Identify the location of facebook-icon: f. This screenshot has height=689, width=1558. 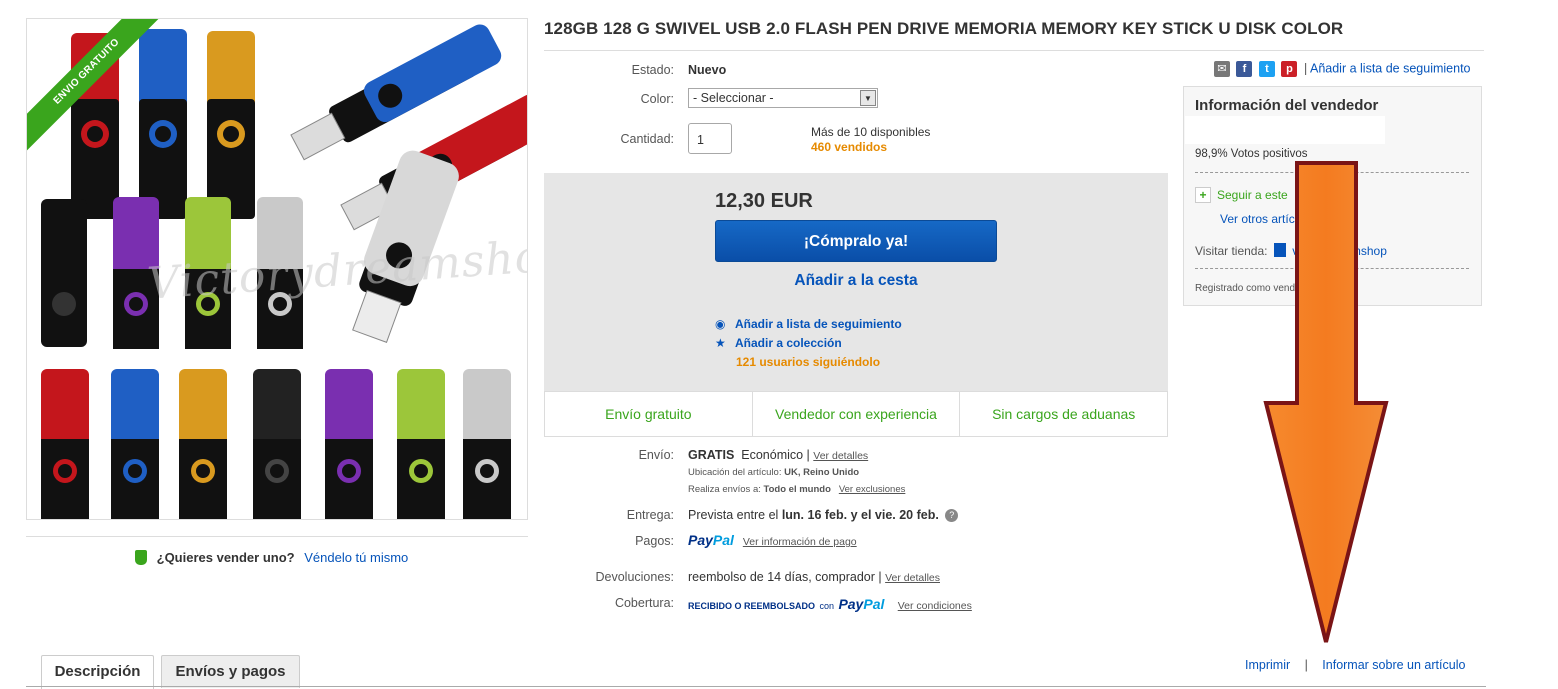
(1244, 69).